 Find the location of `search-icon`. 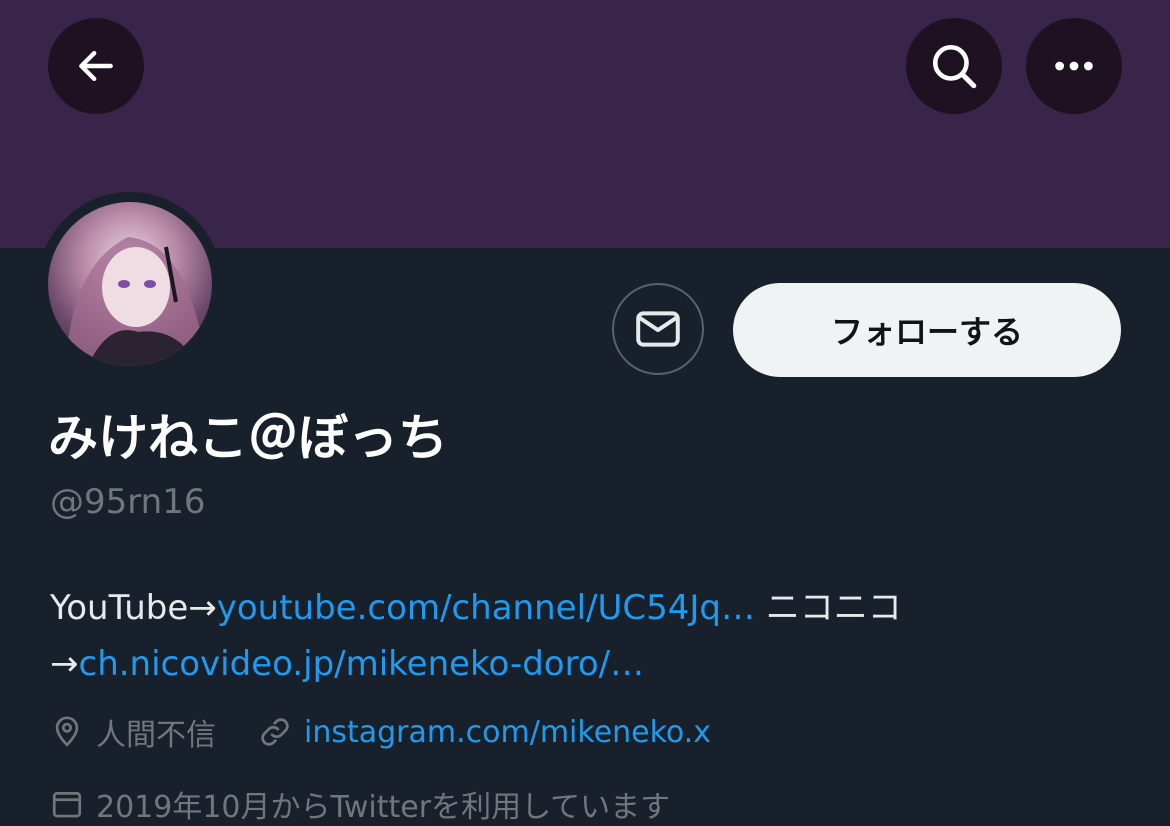

search-icon is located at coordinates (954, 66).